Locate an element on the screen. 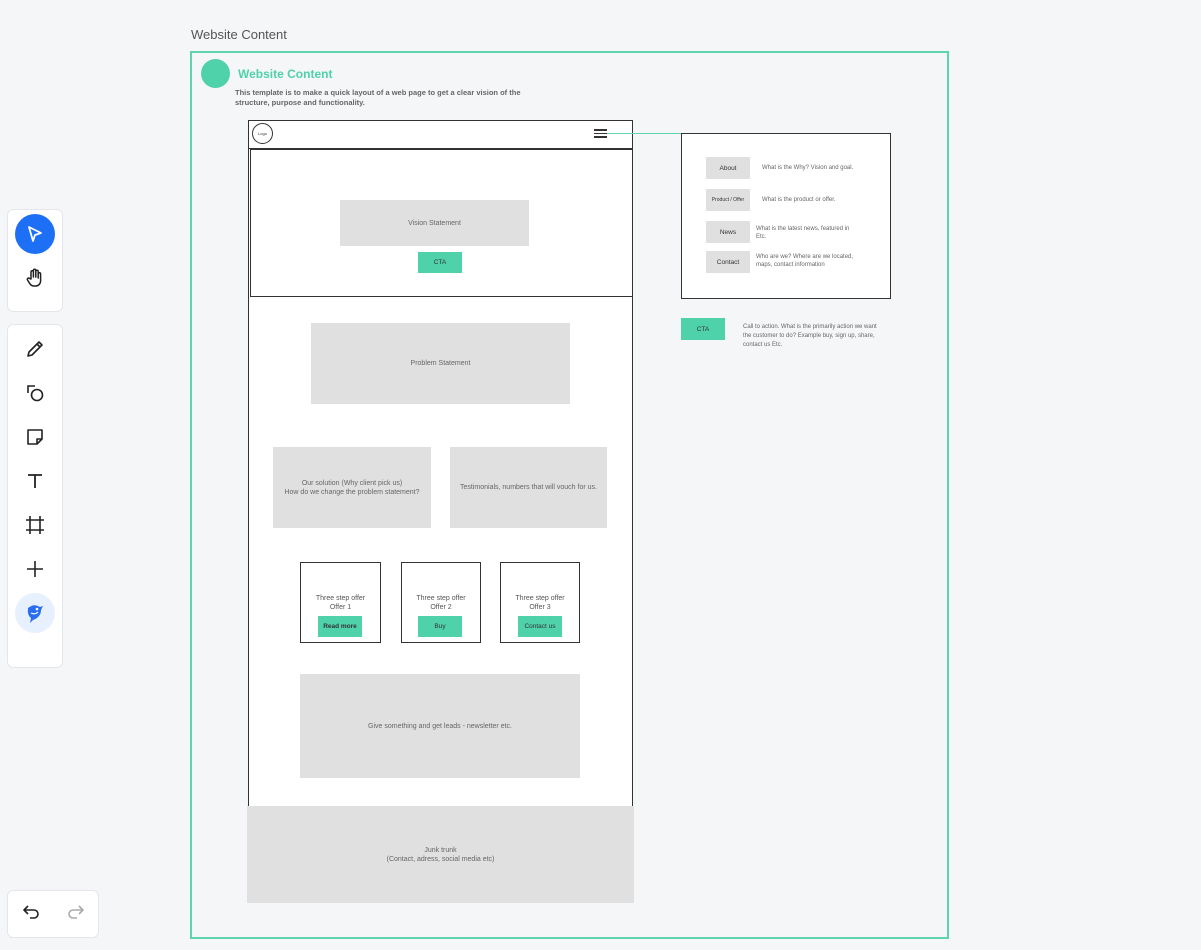 Image resolution: width=1201 pixels, height=950 pixels. template-title: Website Content is located at coordinates (285, 74).